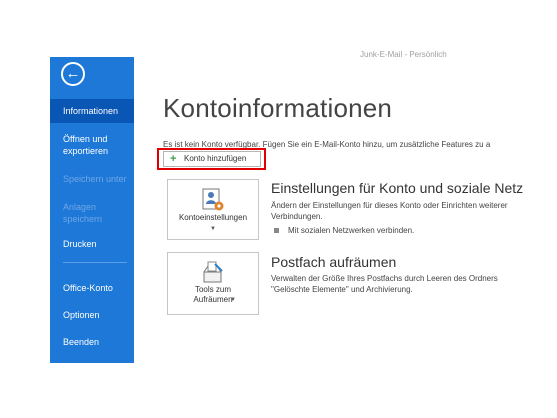 Image resolution: width=557 pixels, height=418 pixels. What do you see at coordinates (213, 273) in the screenshot?
I see `cleanup-tools-icon` at bounding box center [213, 273].